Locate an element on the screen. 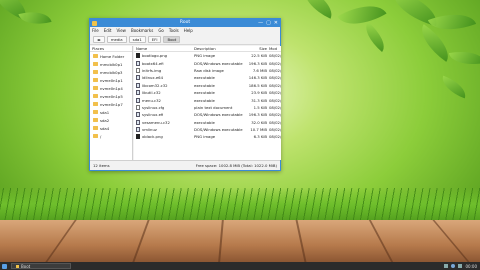  file-name-cell: xblack.png is located at coordinates (164, 137).